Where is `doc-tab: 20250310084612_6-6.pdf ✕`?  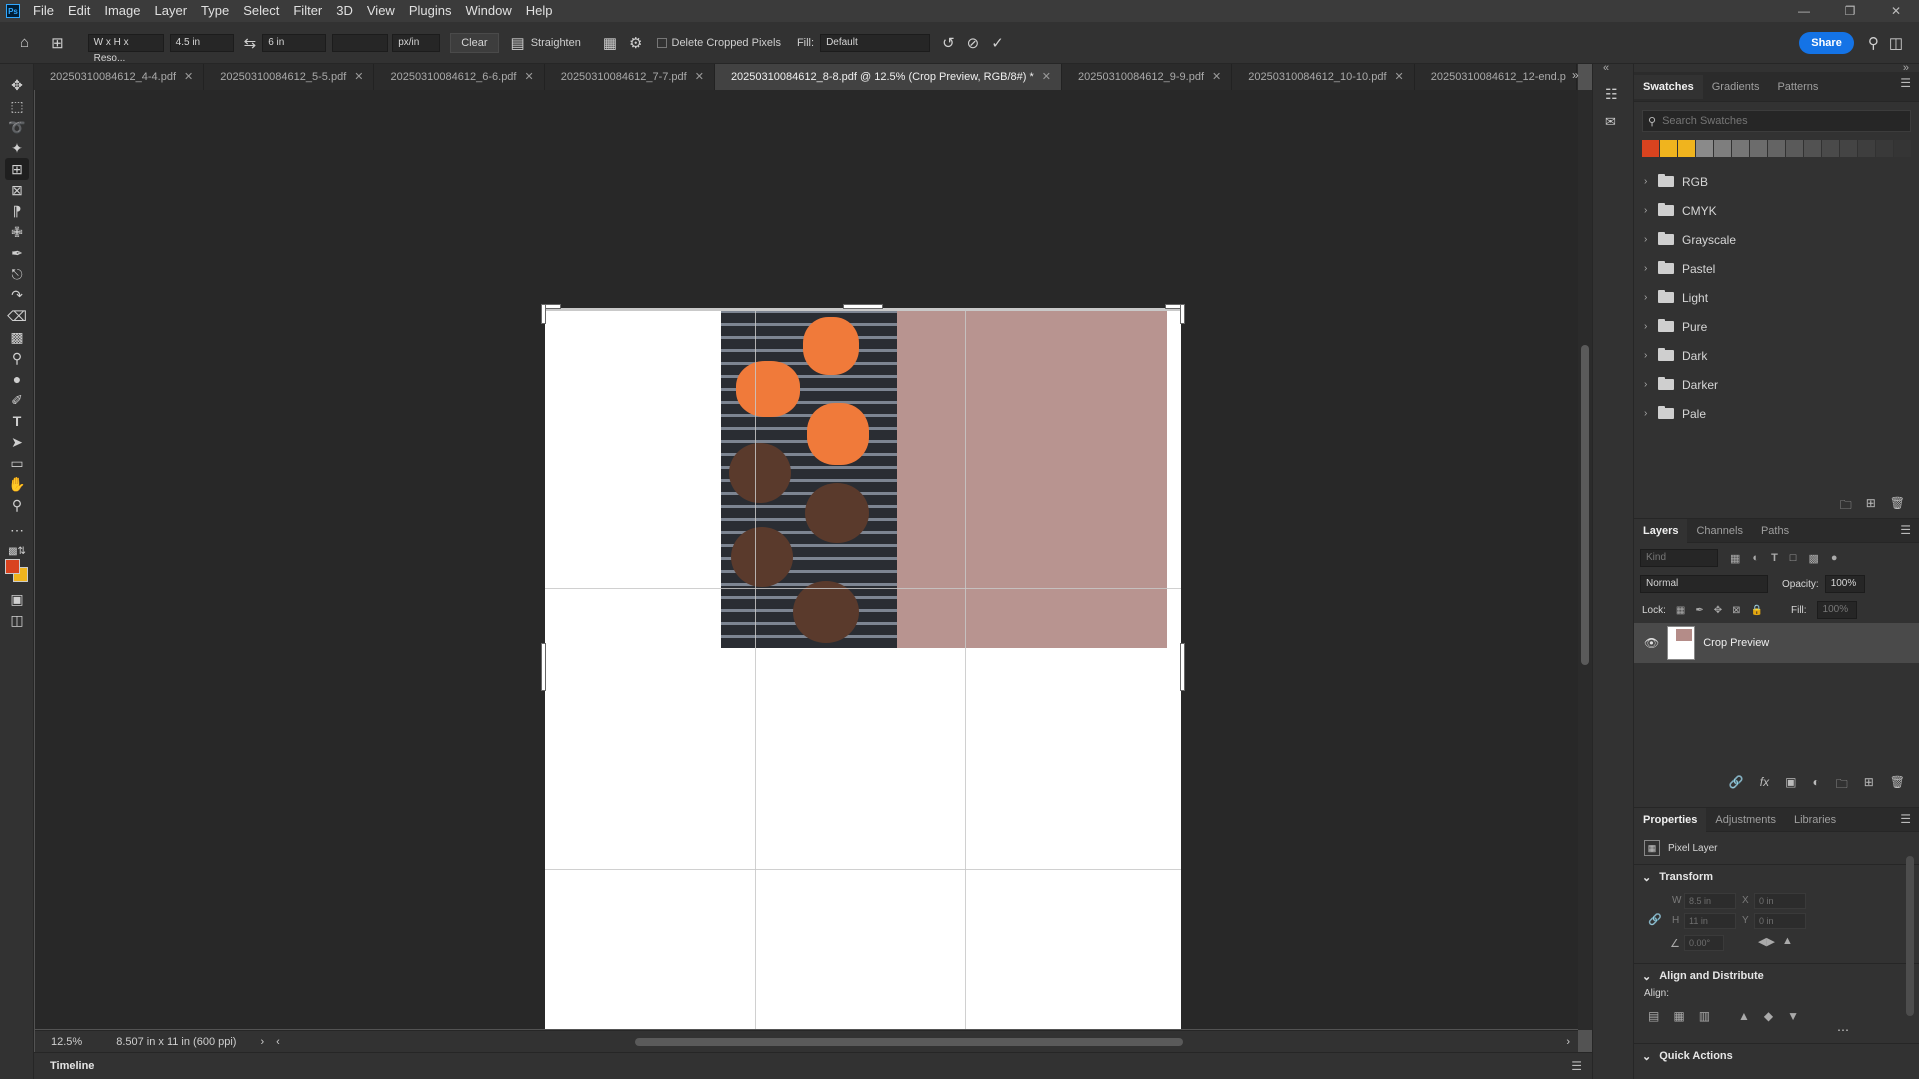 doc-tab: 20250310084612_6-6.pdf ✕ is located at coordinates (459, 77).